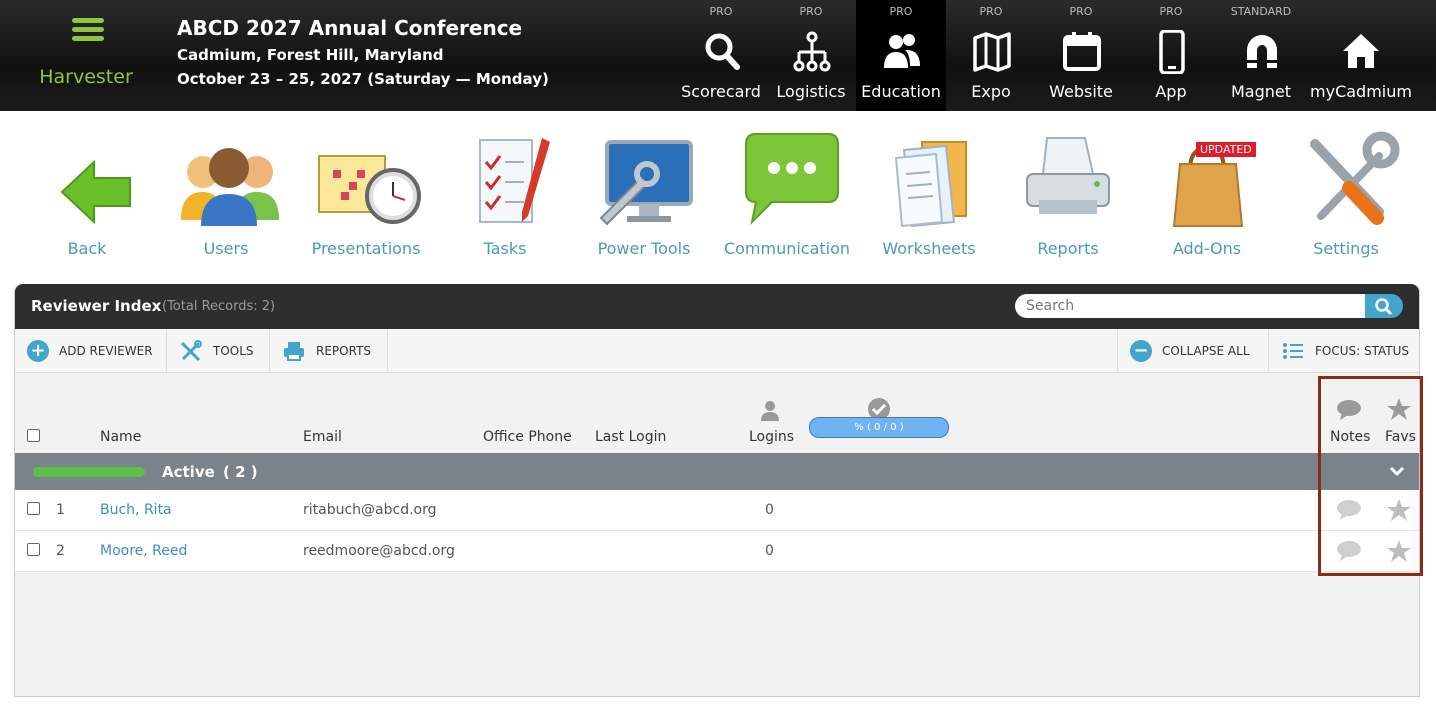 Image resolution: width=1436 pixels, height=713 pixels. I want to click on calendar-icon, so click(1082, 51).